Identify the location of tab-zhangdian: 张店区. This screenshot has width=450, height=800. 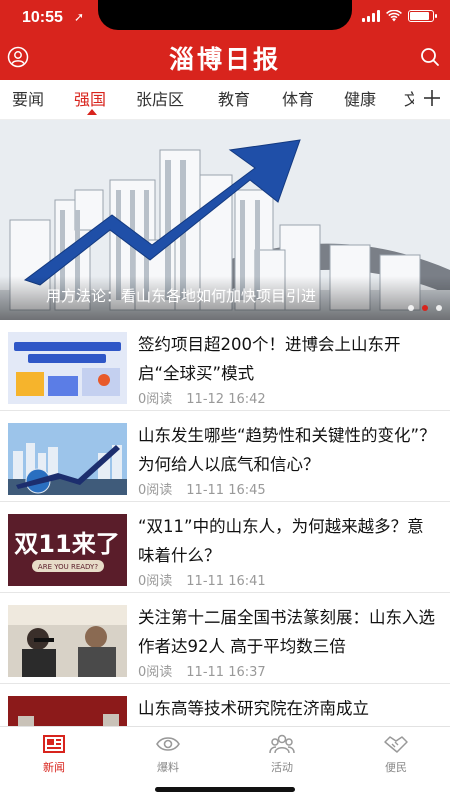
(160, 98).